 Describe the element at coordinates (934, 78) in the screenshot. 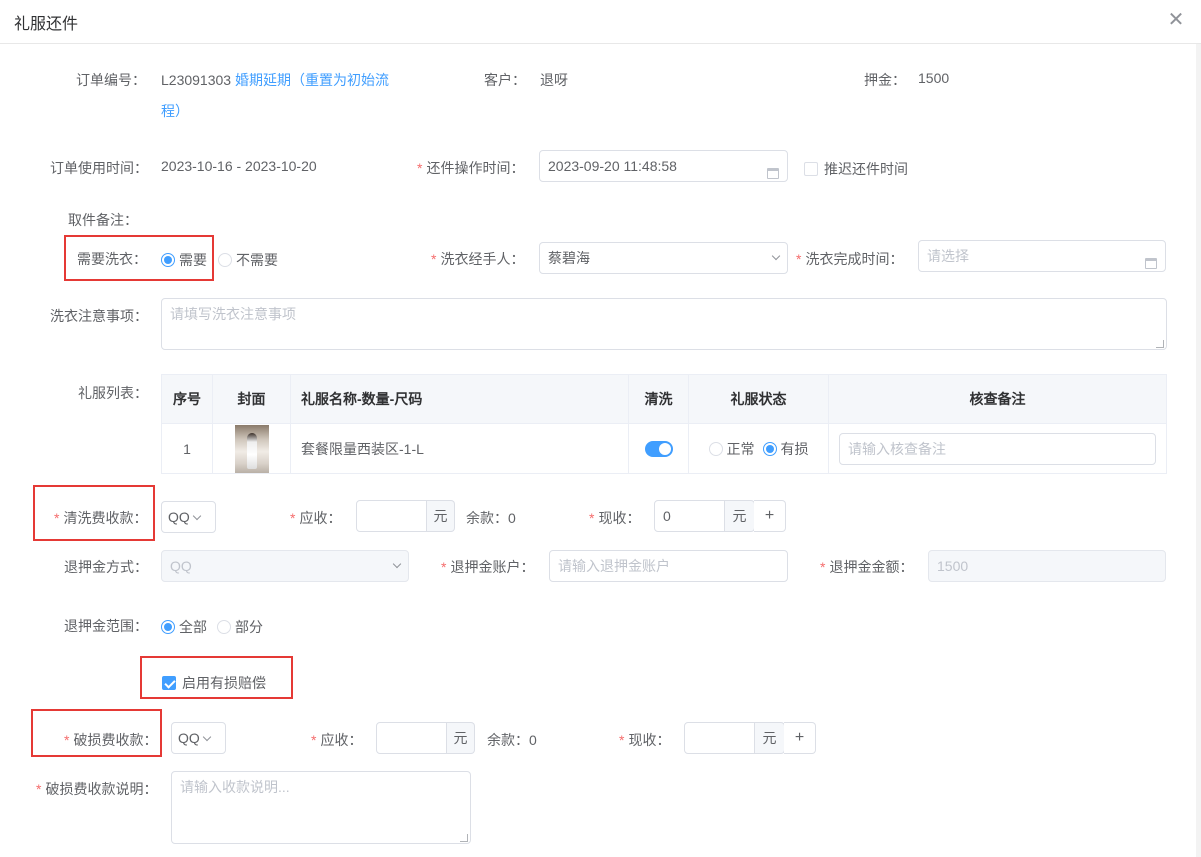

I see `deposit-value: 1500` at that location.